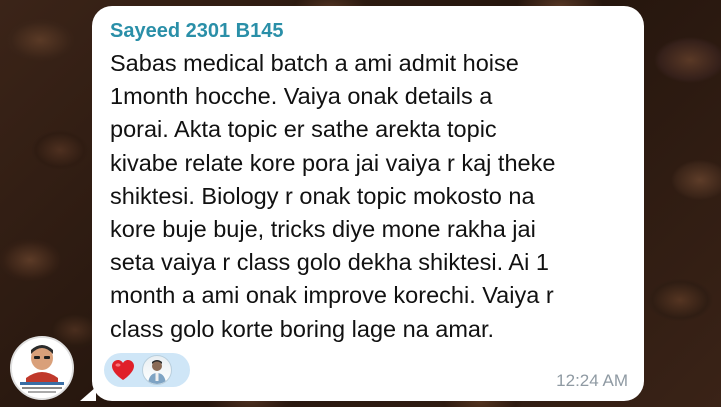 The width and height of the screenshot is (721, 407). I want to click on reactor-avatar, so click(157, 370).